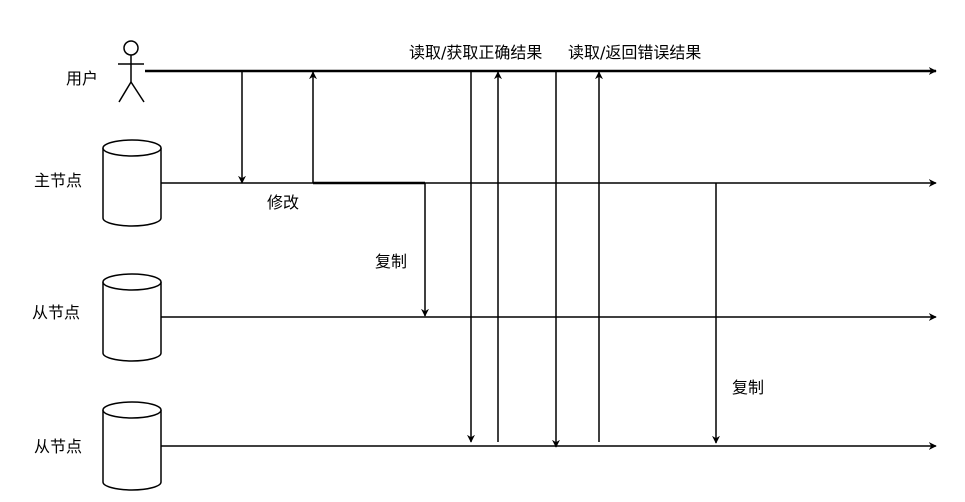 The image size is (965, 502). What do you see at coordinates (82, 78) in the screenshot?
I see `user-lane-label: 用户` at bounding box center [82, 78].